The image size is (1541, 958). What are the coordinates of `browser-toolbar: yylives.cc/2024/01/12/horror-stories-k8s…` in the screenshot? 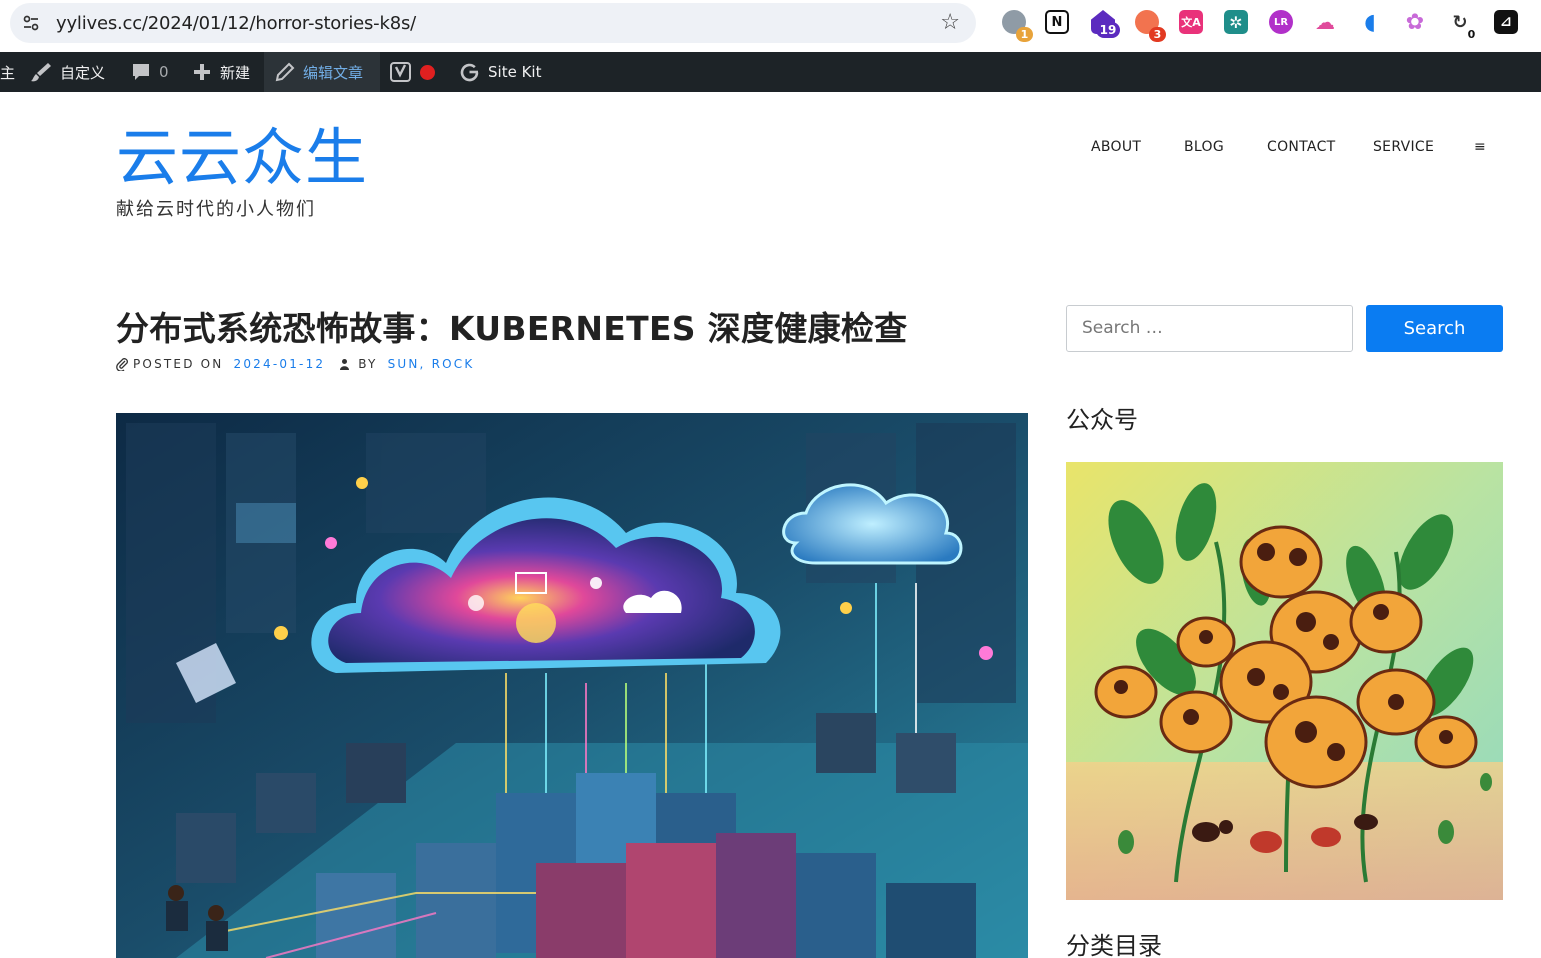 It's located at (770, 26).